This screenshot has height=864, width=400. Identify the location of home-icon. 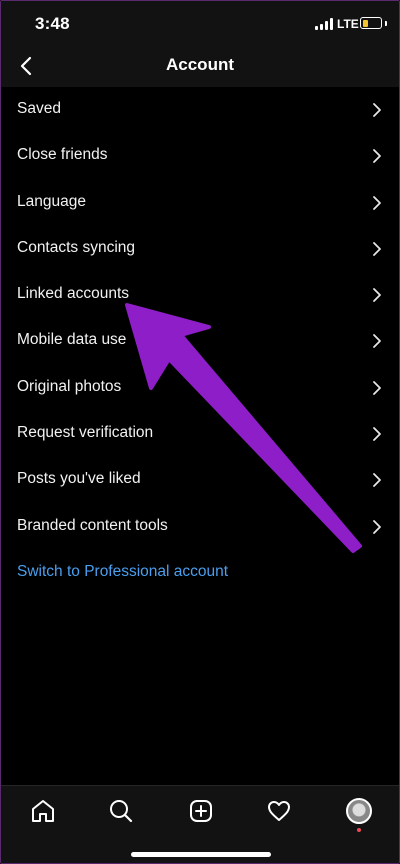
(43, 811).